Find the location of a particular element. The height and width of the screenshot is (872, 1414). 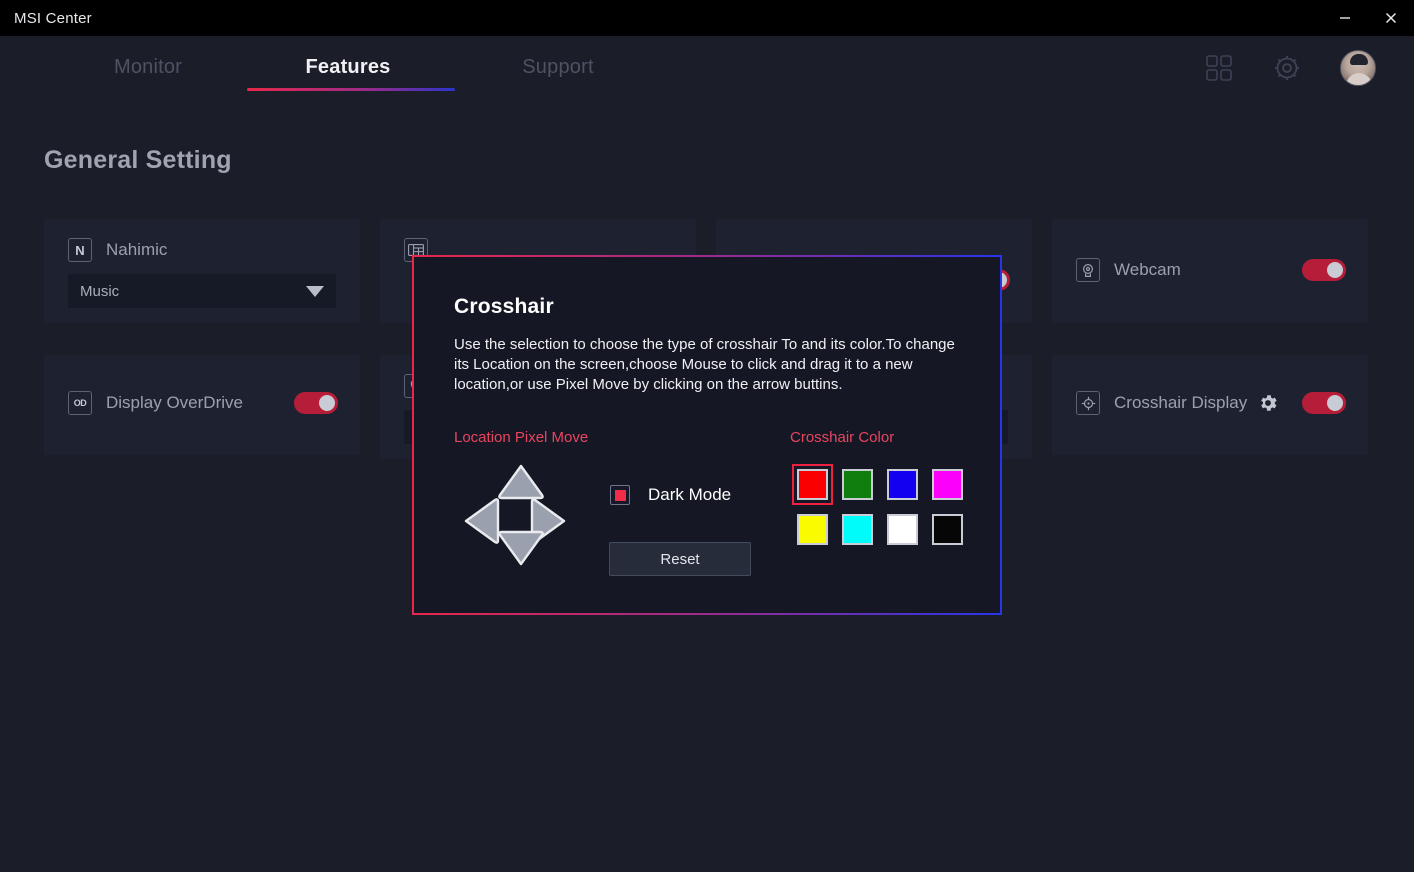

nahimic-profile-select: Music is located at coordinates (202, 291).